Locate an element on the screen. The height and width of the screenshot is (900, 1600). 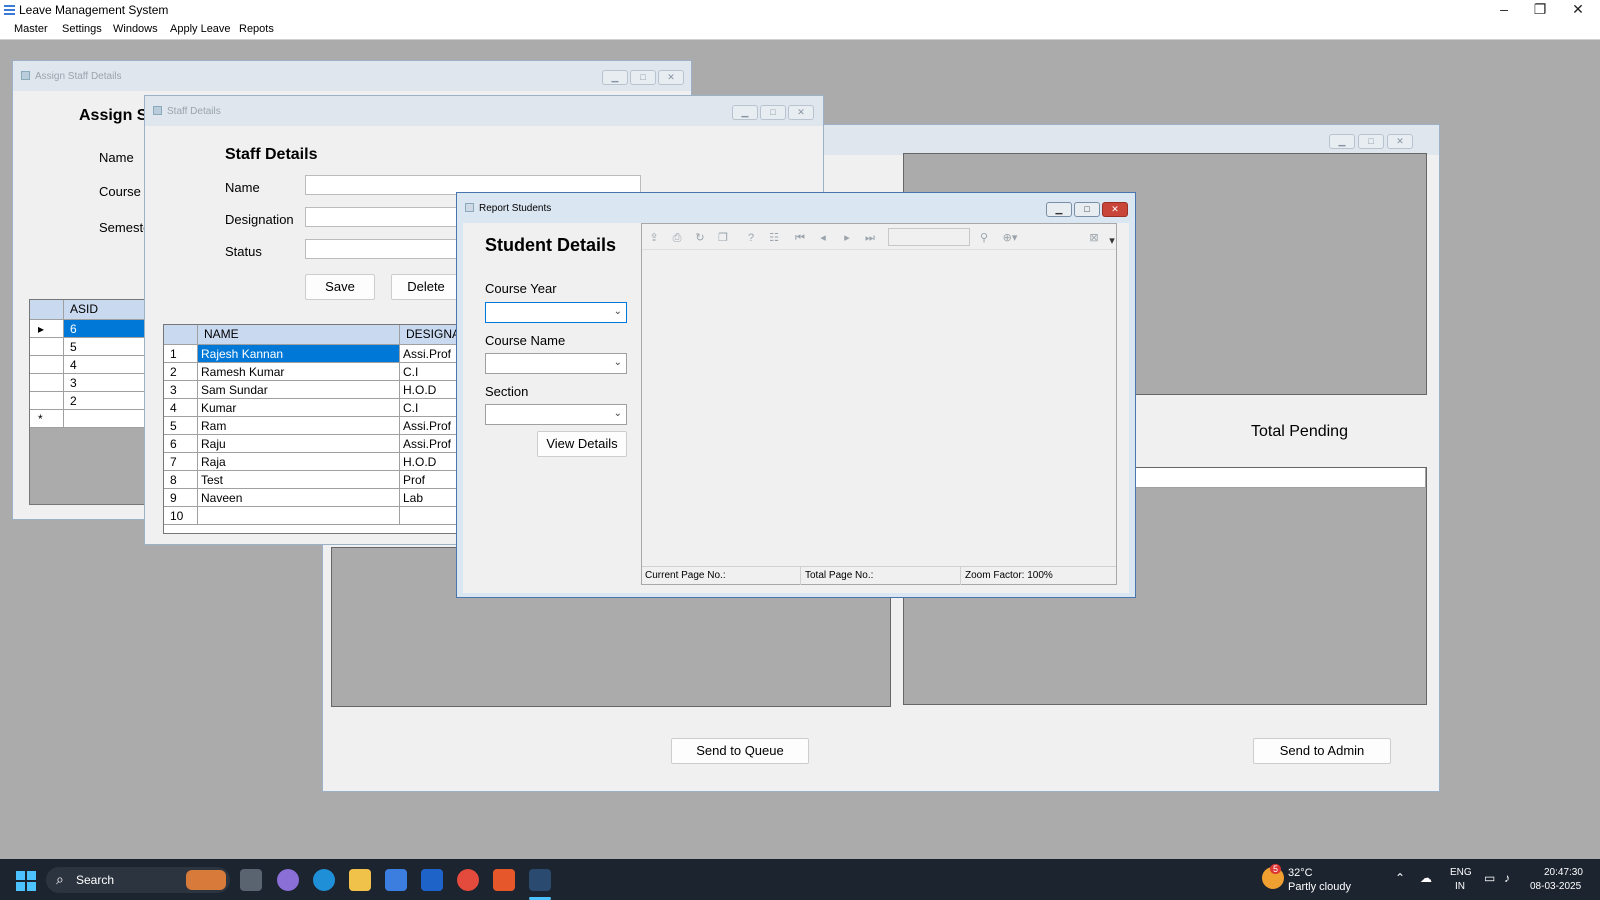
row-number: 9 is located at coordinates (181, 498).